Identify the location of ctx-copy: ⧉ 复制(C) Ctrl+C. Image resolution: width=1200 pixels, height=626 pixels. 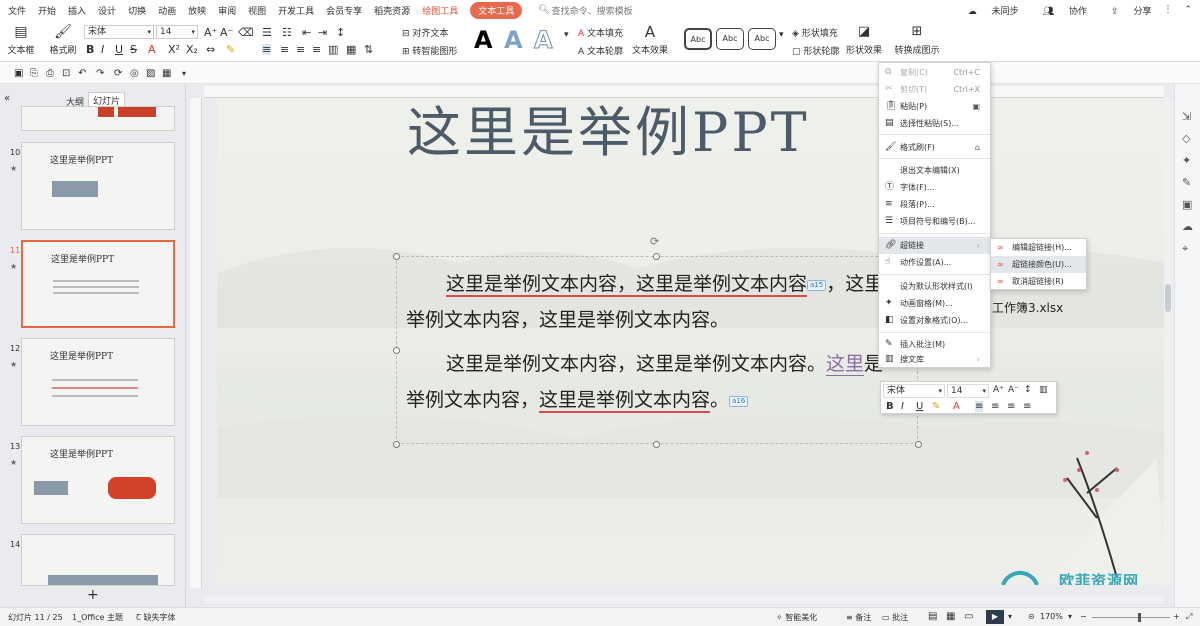
(934, 72).